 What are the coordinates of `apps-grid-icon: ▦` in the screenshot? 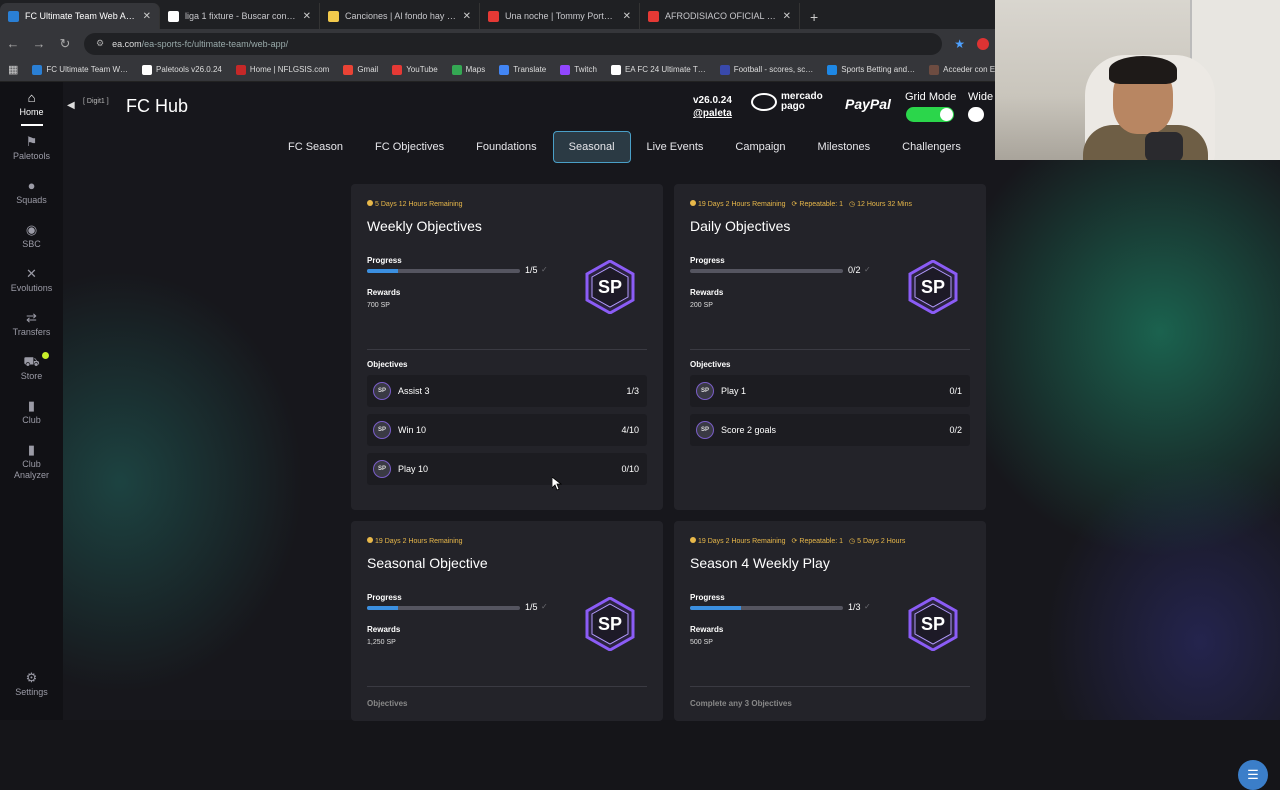 It's located at (13, 69).